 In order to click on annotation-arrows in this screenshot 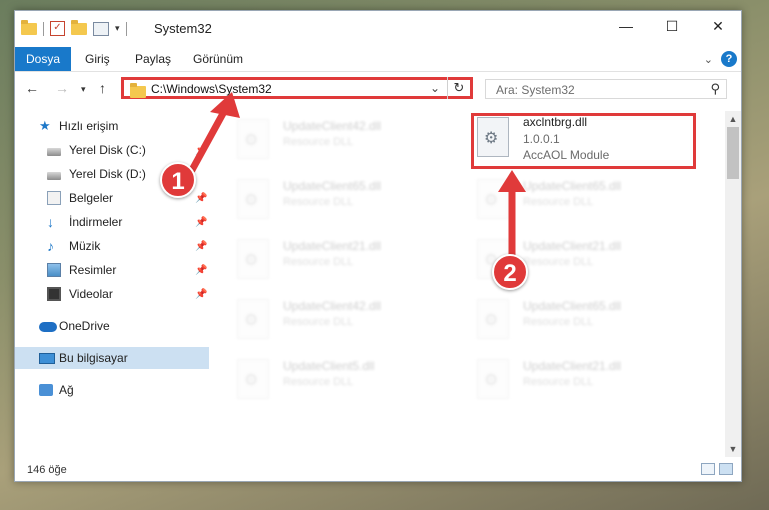, I will do `click(357, 179)`.